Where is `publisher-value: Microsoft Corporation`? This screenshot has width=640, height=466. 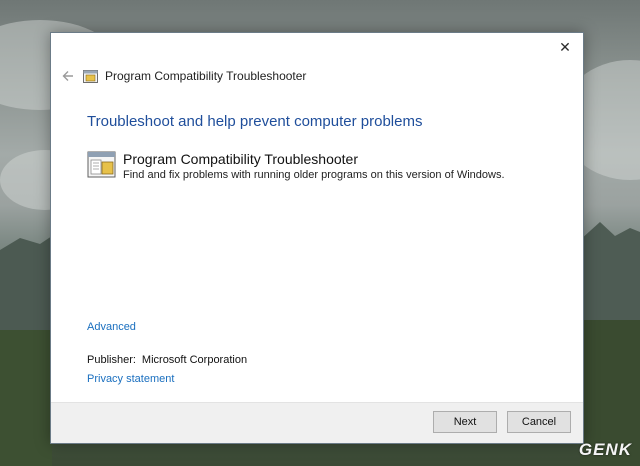 publisher-value: Microsoft Corporation is located at coordinates (194, 360).